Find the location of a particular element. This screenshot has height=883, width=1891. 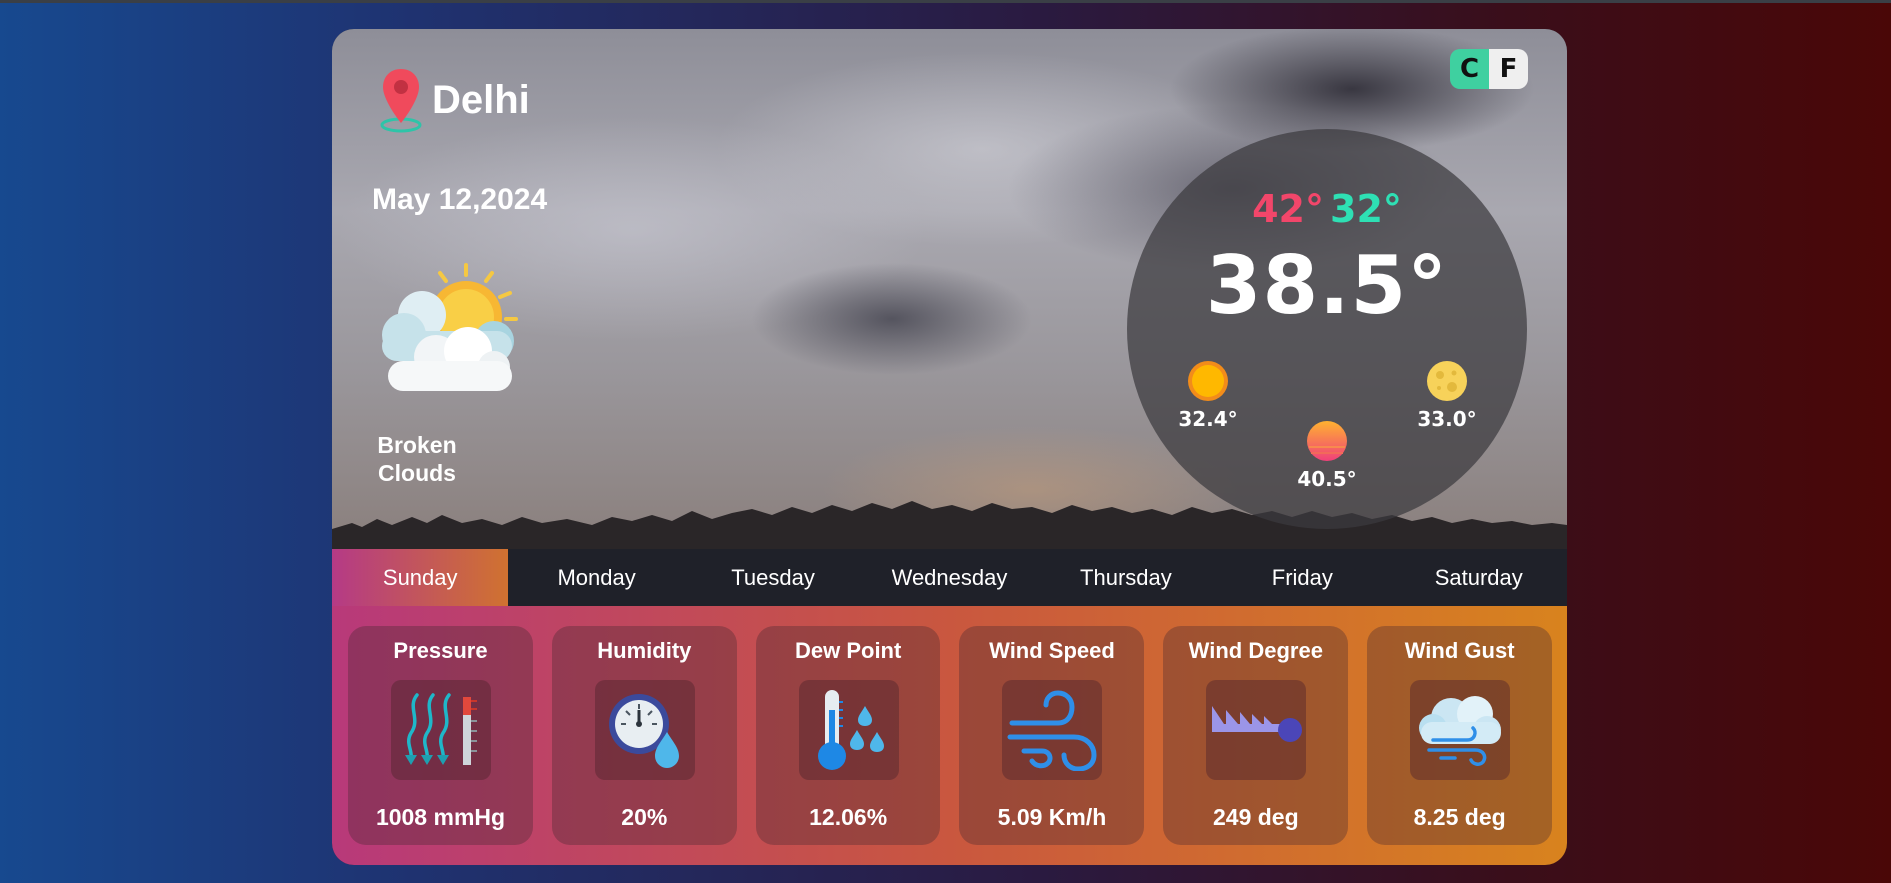

stat-value: 20% is located at coordinates (644, 817).